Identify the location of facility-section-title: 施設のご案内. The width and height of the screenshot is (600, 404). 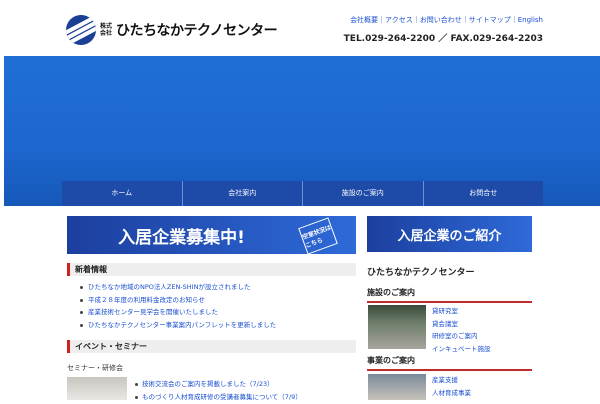
(449, 295).